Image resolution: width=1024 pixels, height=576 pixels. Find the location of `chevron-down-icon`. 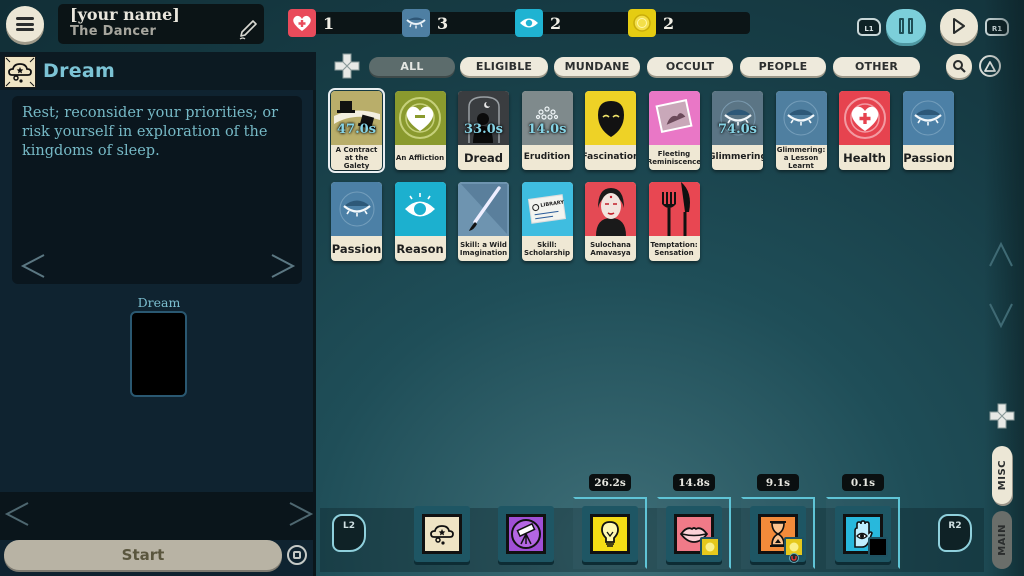

chevron-down-icon is located at coordinates (1001, 315).